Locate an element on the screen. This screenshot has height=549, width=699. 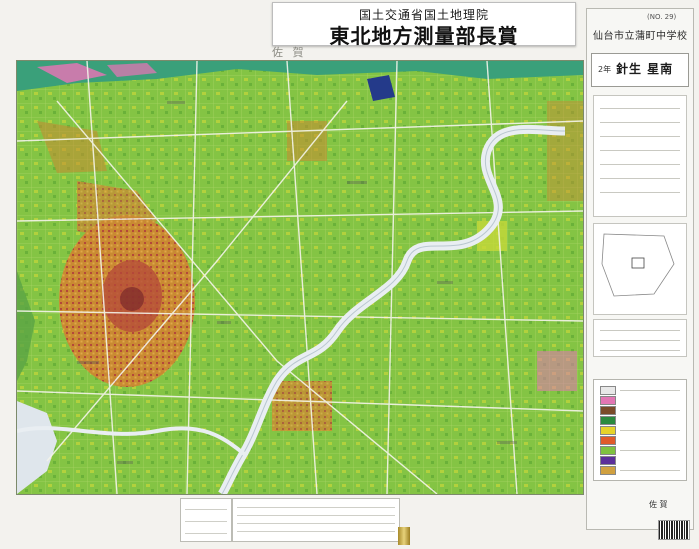
notes-block is located at coordinates (640, 156).